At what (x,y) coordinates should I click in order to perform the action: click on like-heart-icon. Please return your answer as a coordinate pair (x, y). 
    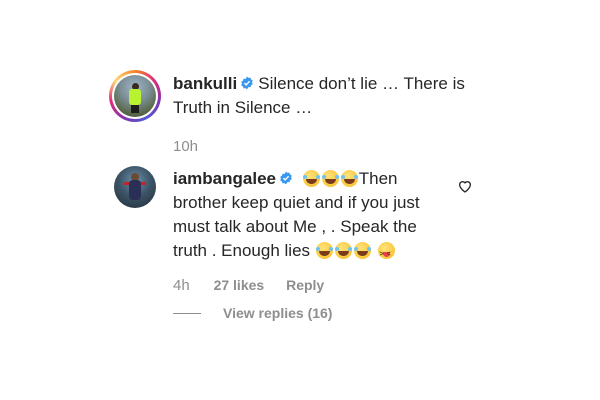
    Looking at the image, I should click on (465, 186).